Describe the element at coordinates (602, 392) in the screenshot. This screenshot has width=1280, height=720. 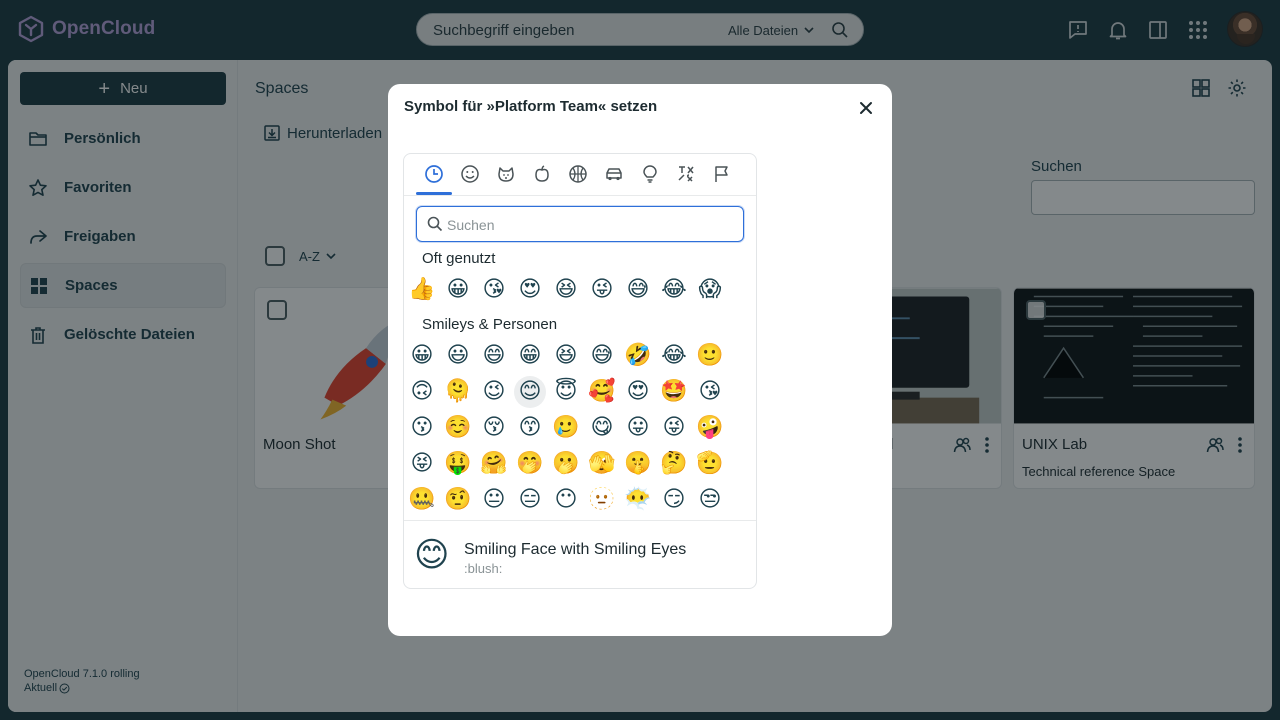
I see `emoji-button: 🥰` at that location.